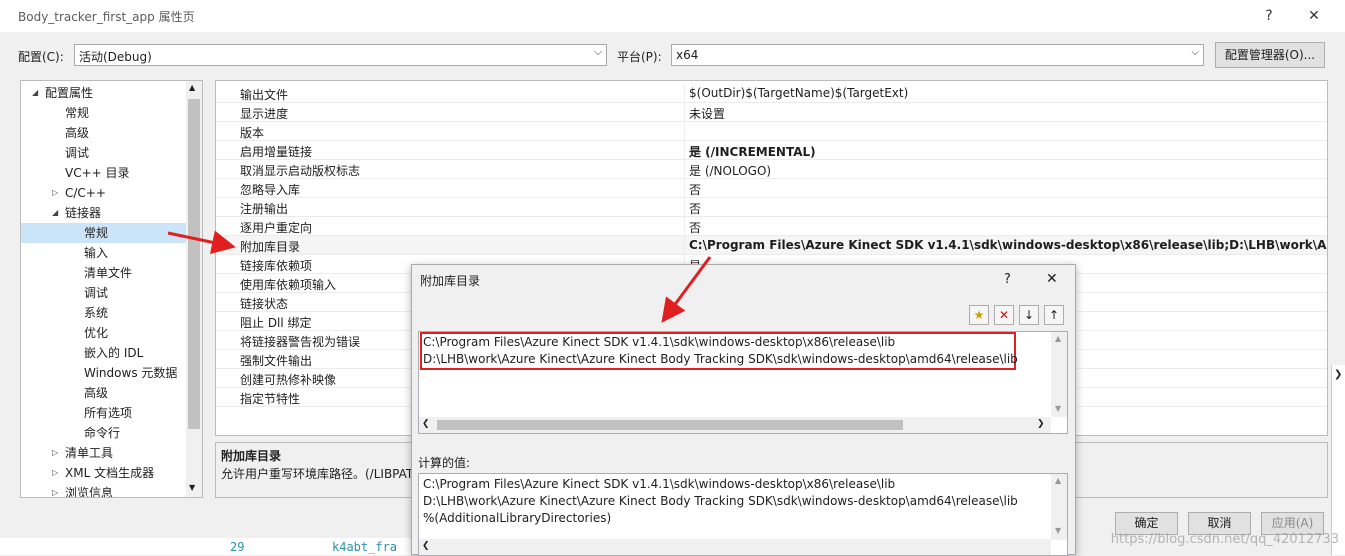 The width and height of the screenshot is (1345, 556). I want to click on annotation-arrow-tree, so click(201, 242).